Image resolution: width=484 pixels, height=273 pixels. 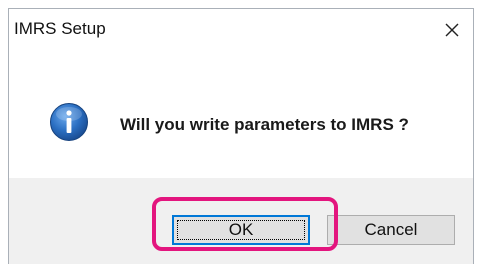 What do you see at coordinates (60, 28) in the screenshot?
I see `dialog-title: IMRS Setup` at bounding box center [60, 28].